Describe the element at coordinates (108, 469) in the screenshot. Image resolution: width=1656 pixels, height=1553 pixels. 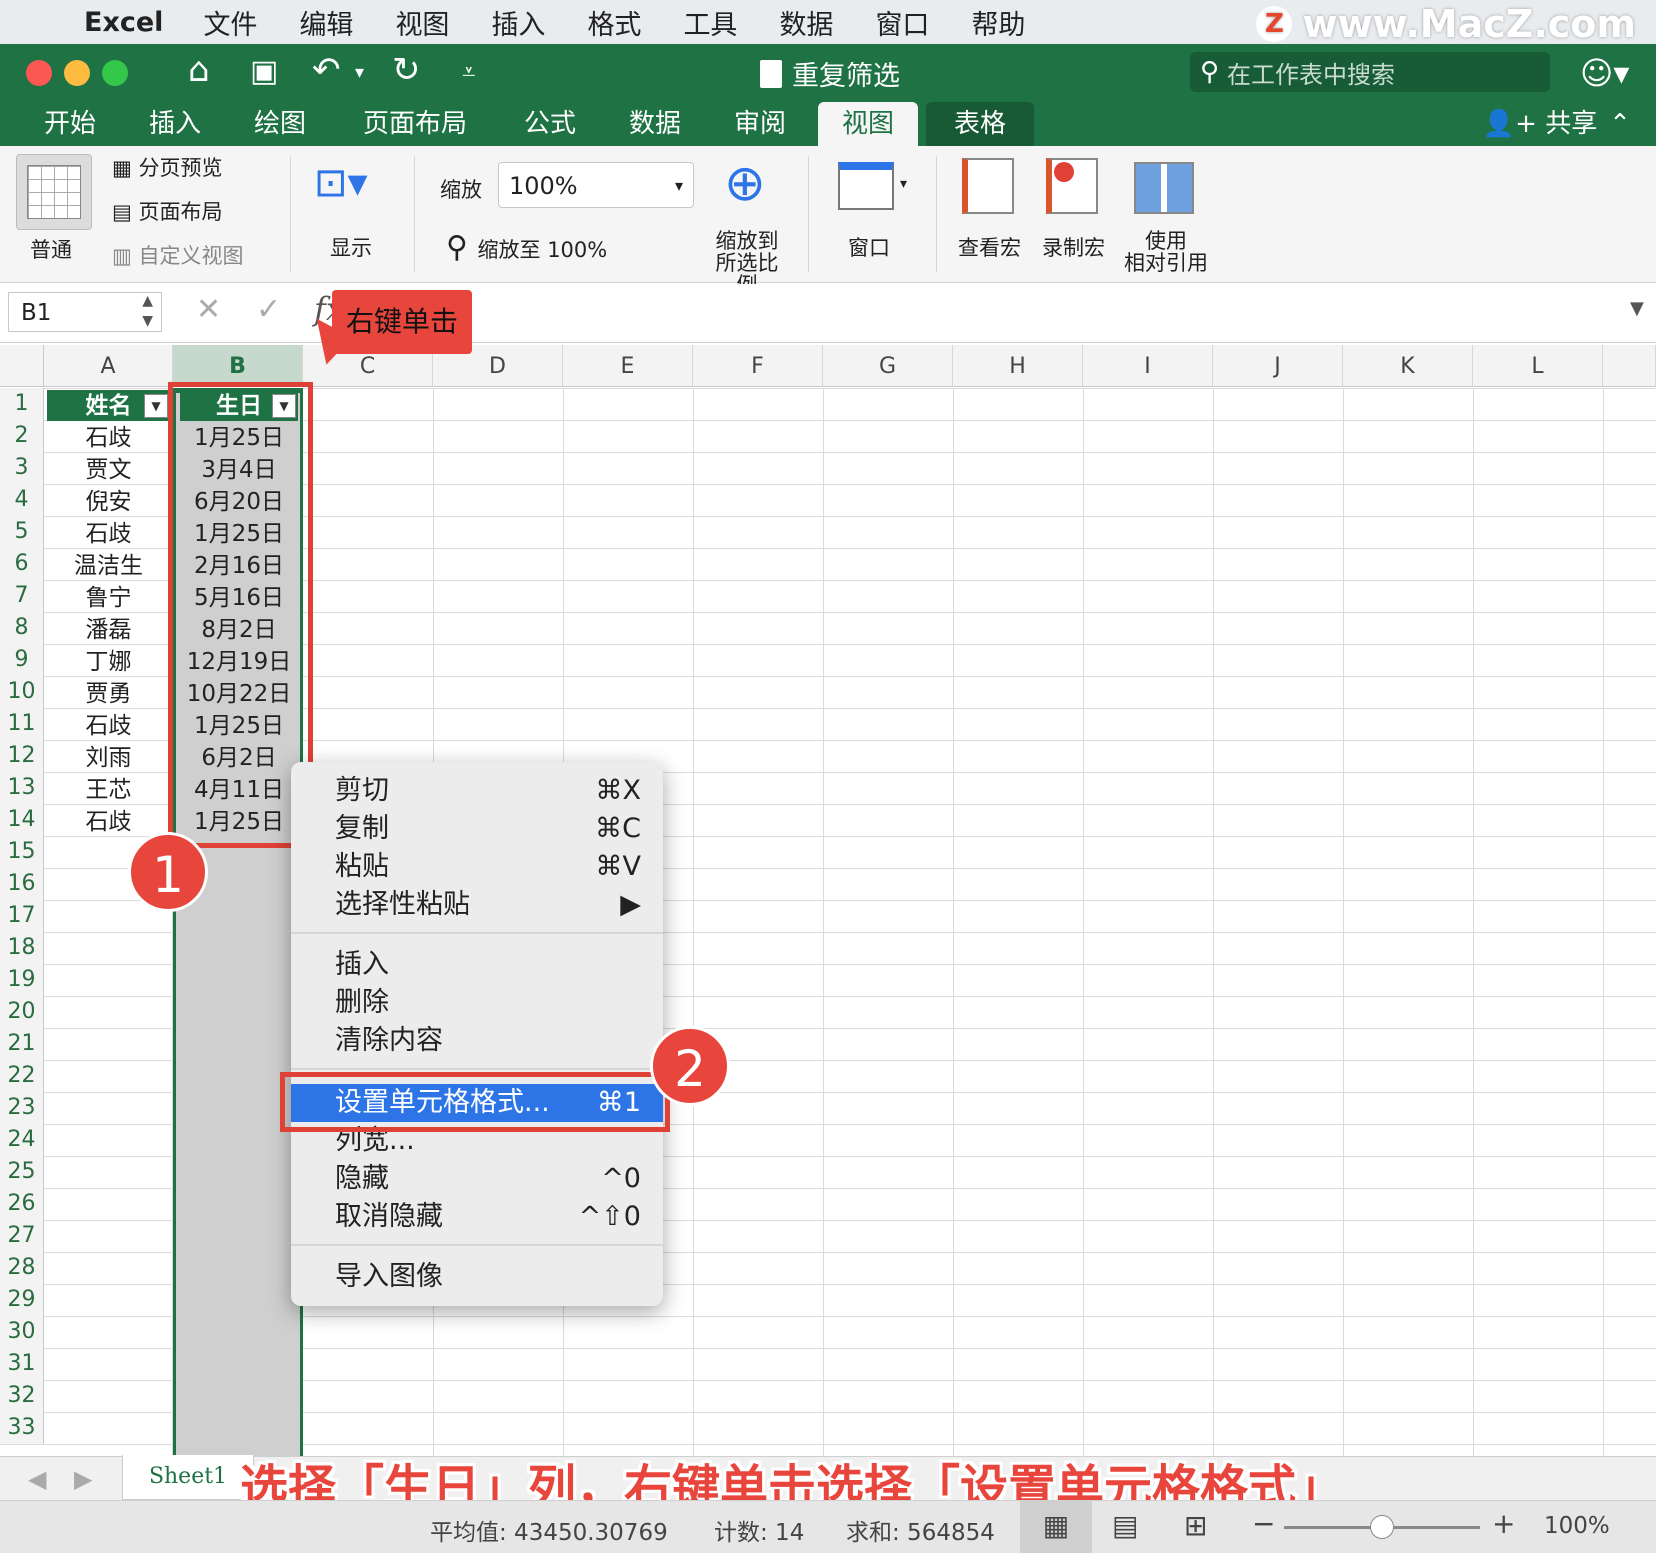
I see `cell-name: 贾文` at that location.